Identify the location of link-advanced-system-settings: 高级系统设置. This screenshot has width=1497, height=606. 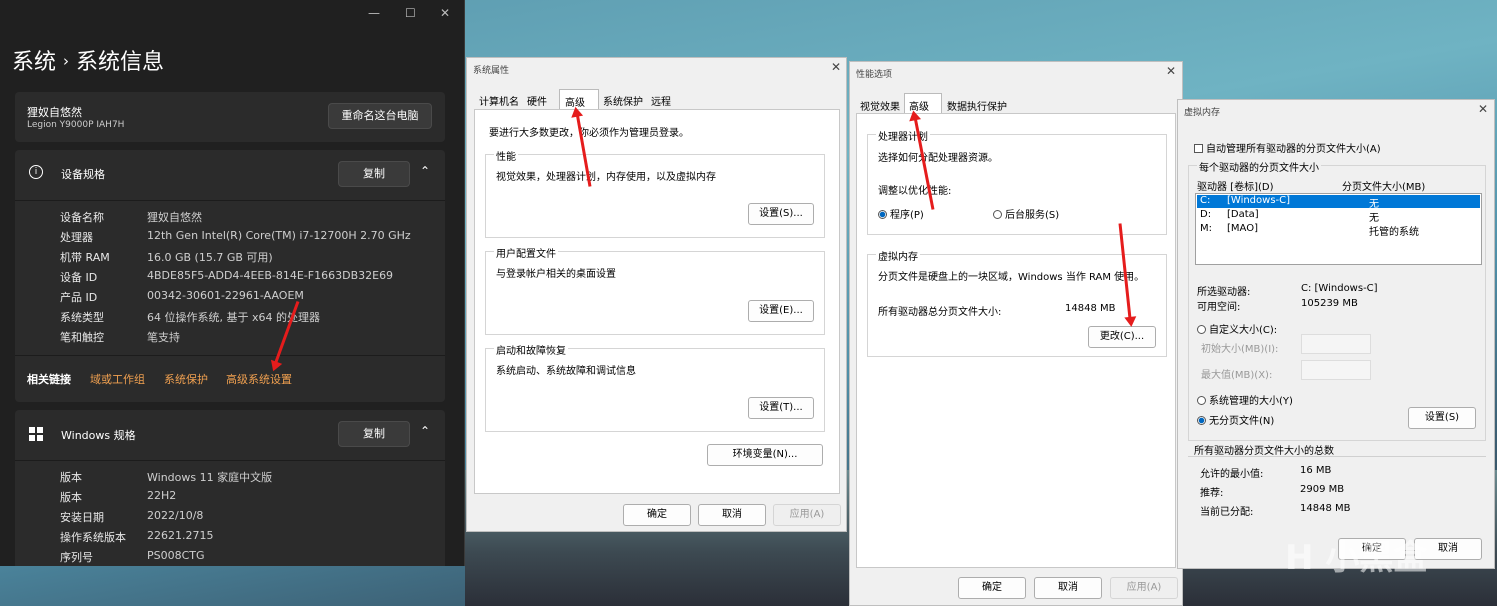
(259, 379).